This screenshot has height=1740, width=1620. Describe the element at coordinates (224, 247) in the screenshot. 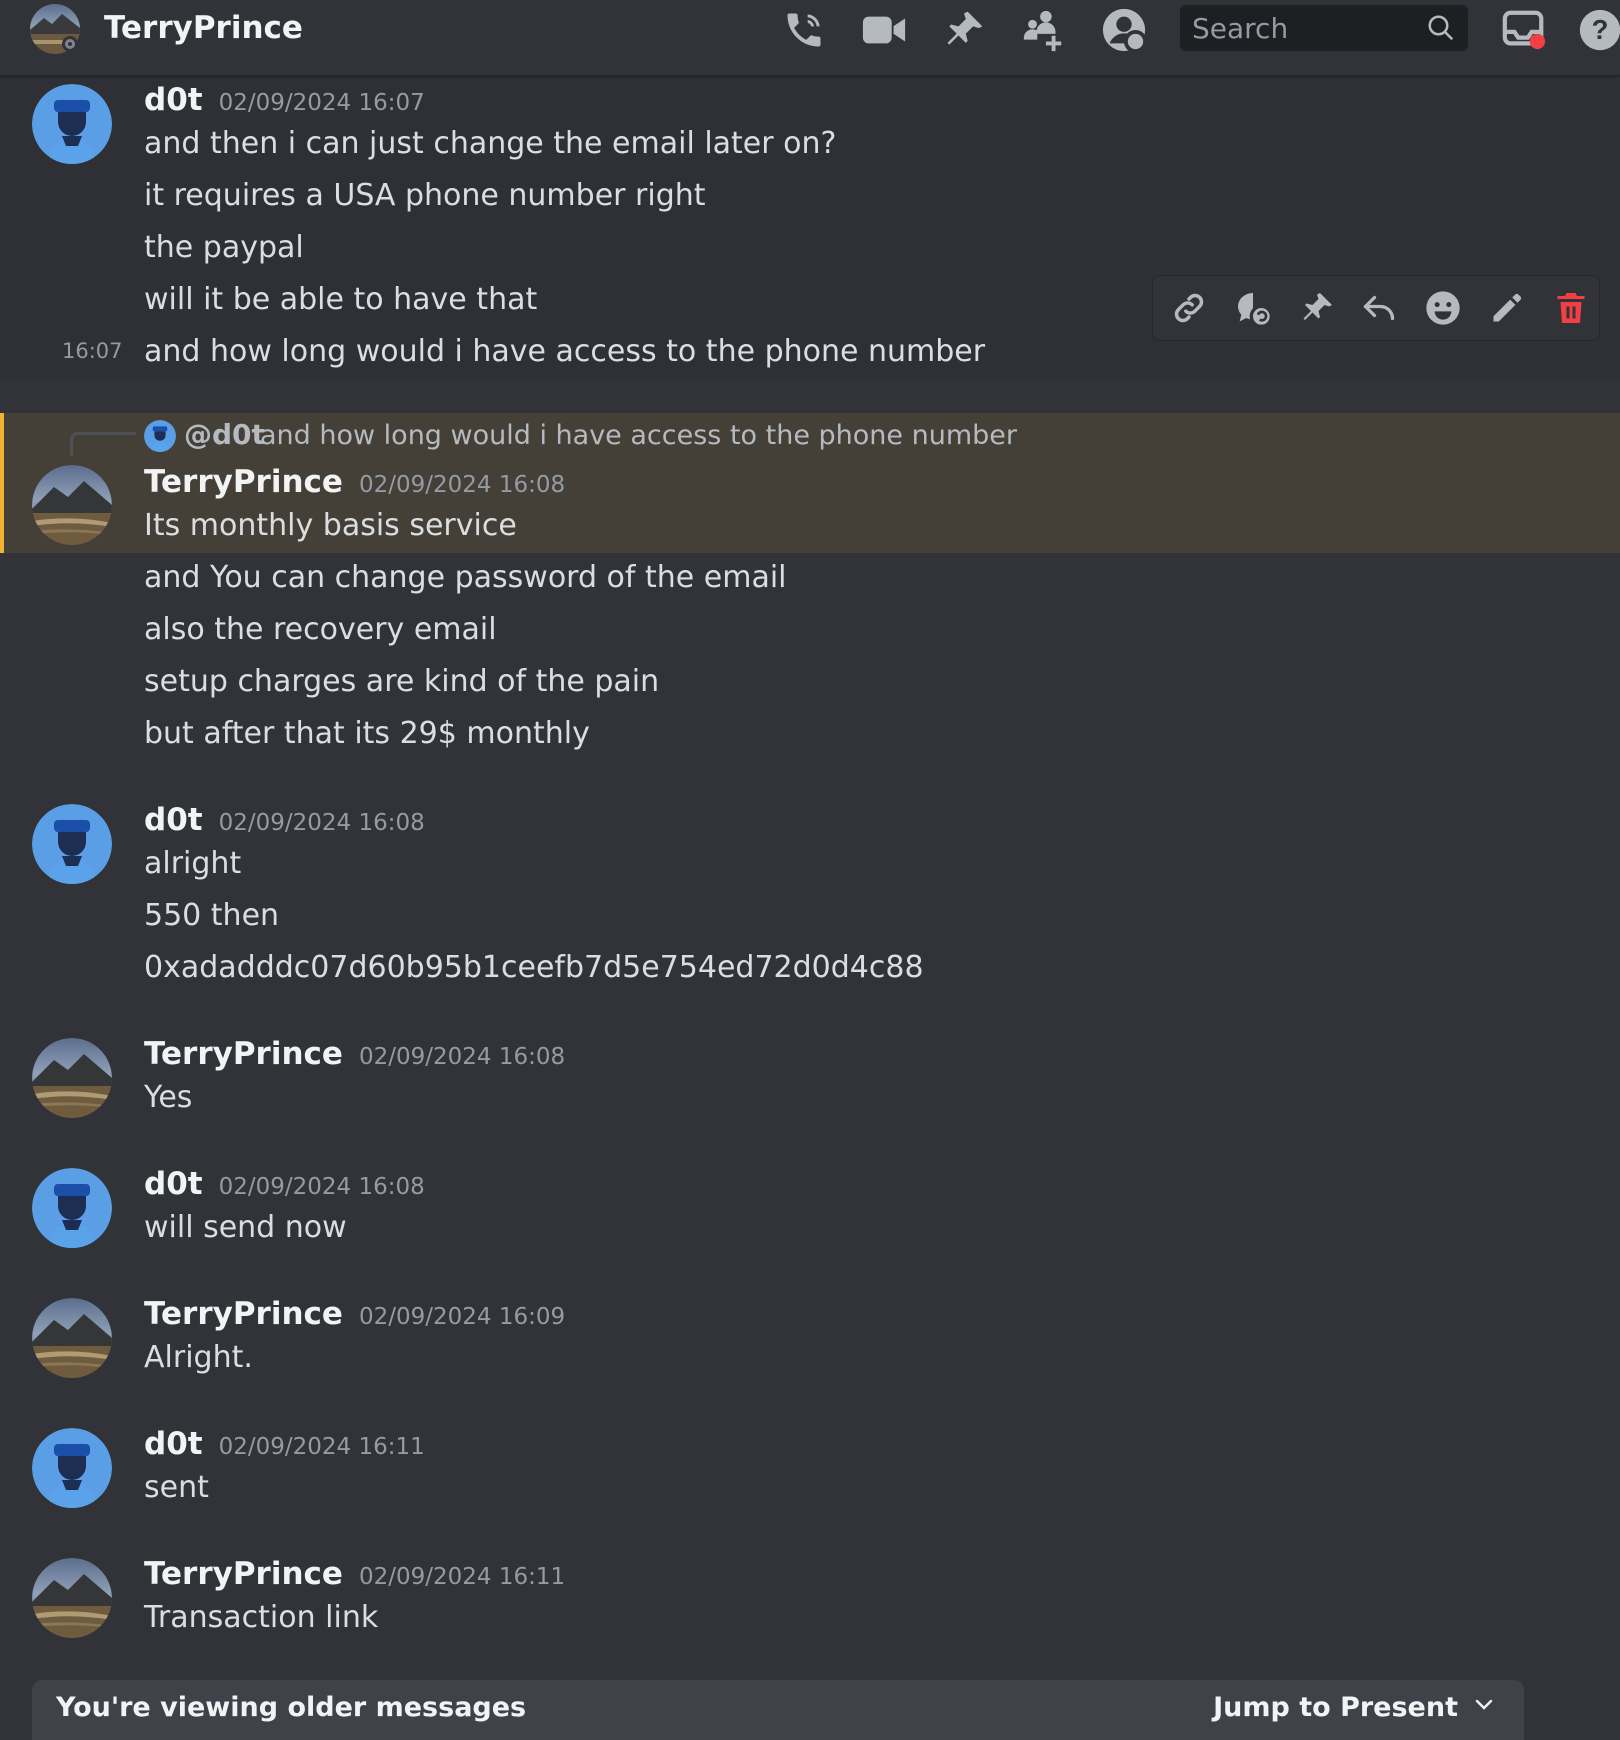

I see `message-content: the paypal` at that location.